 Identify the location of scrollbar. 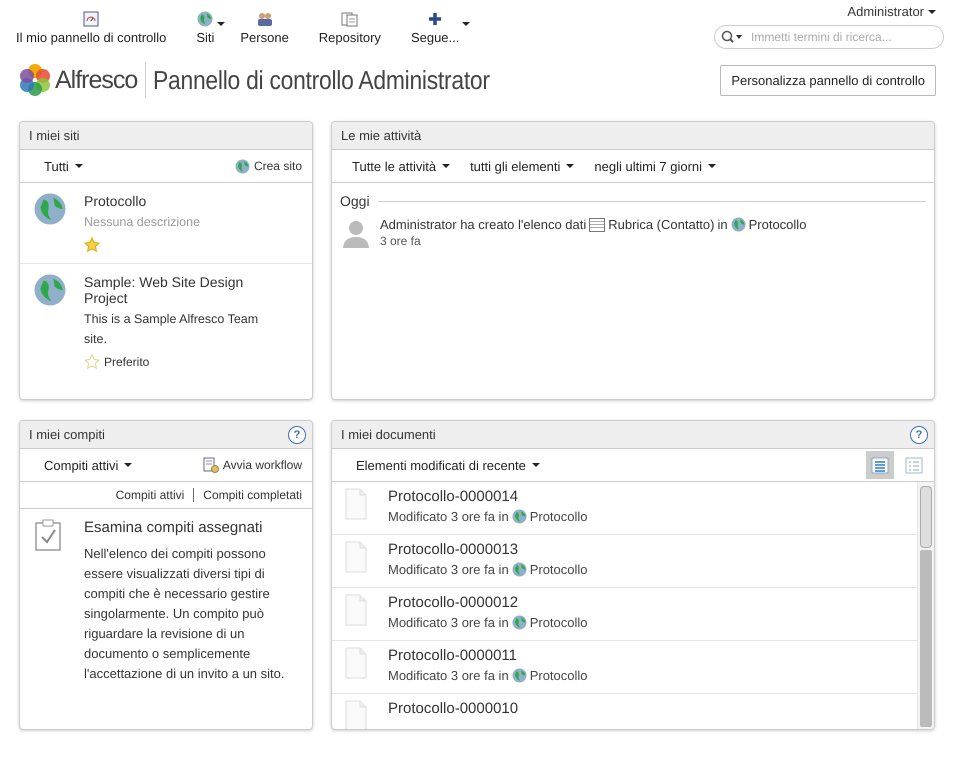
(925, 605).